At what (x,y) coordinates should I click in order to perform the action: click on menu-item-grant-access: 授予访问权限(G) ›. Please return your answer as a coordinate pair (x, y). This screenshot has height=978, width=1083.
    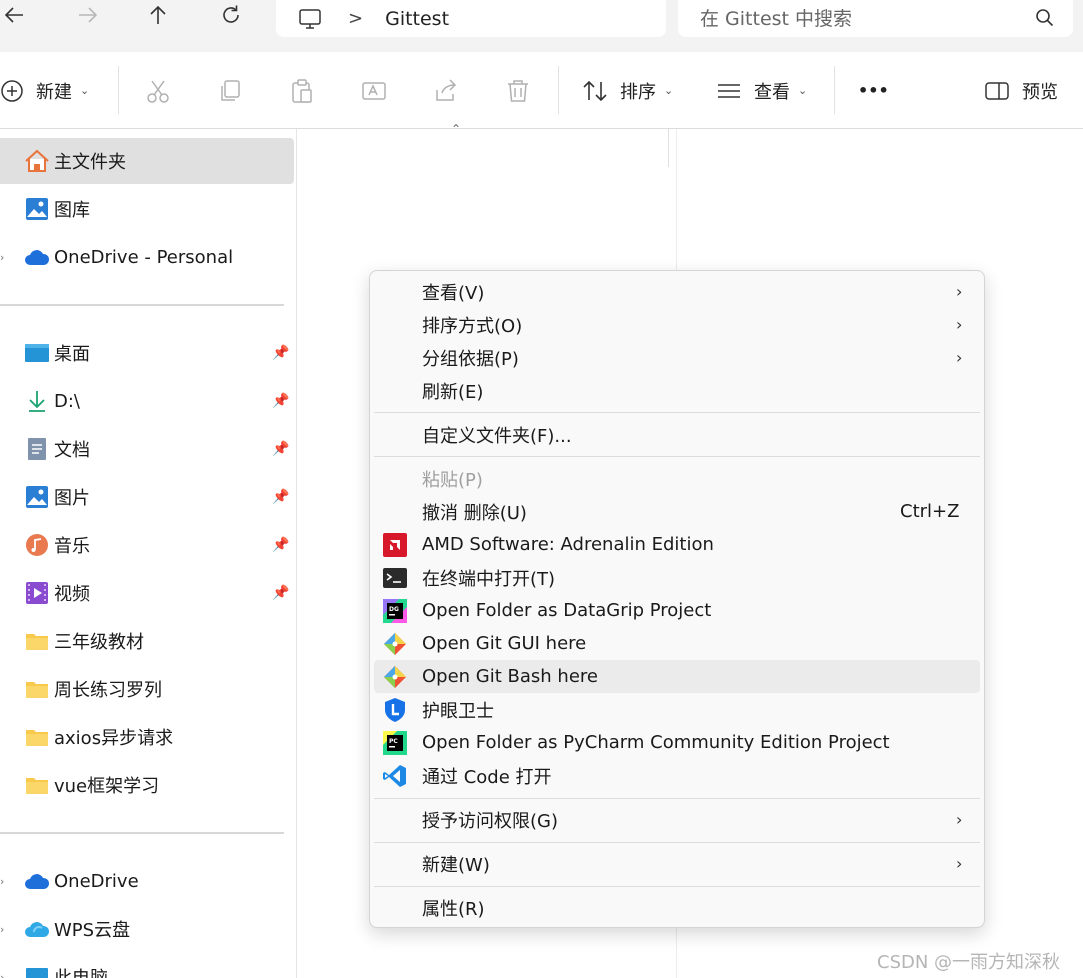
    Looking at the image, I should click on (677, 819).